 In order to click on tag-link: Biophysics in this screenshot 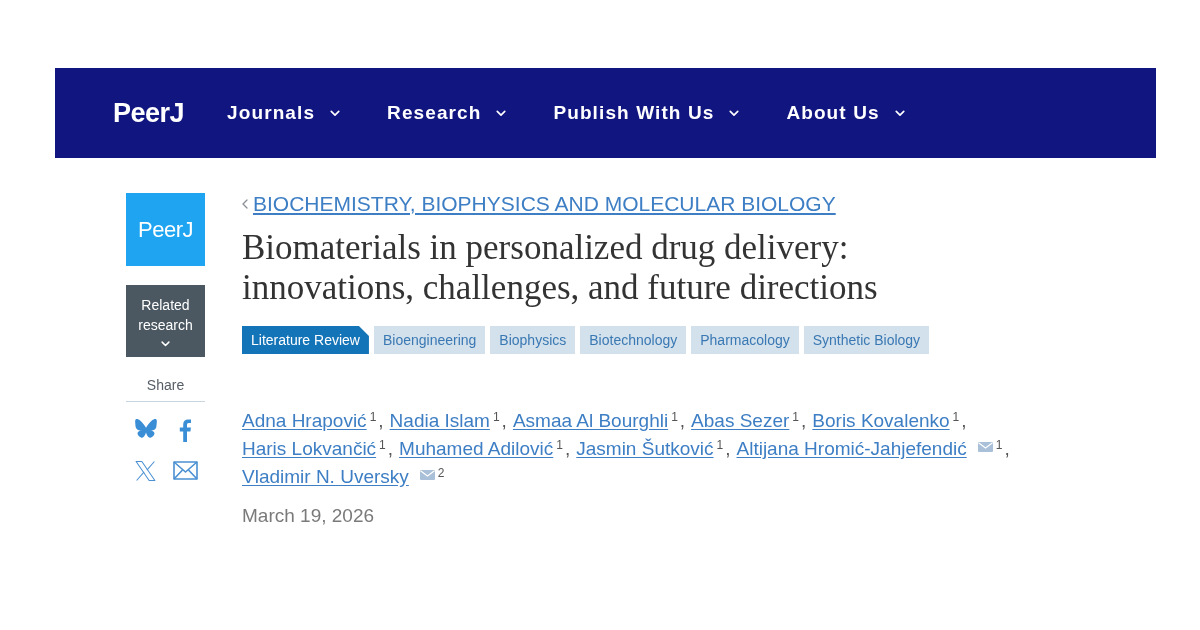, I will do `click(533, 340)`.